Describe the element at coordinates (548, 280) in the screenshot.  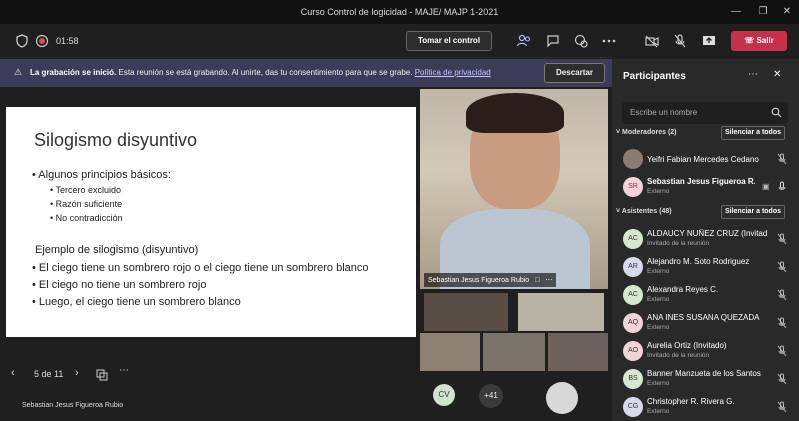
I see `video-more-icon: ⋯` at that location.